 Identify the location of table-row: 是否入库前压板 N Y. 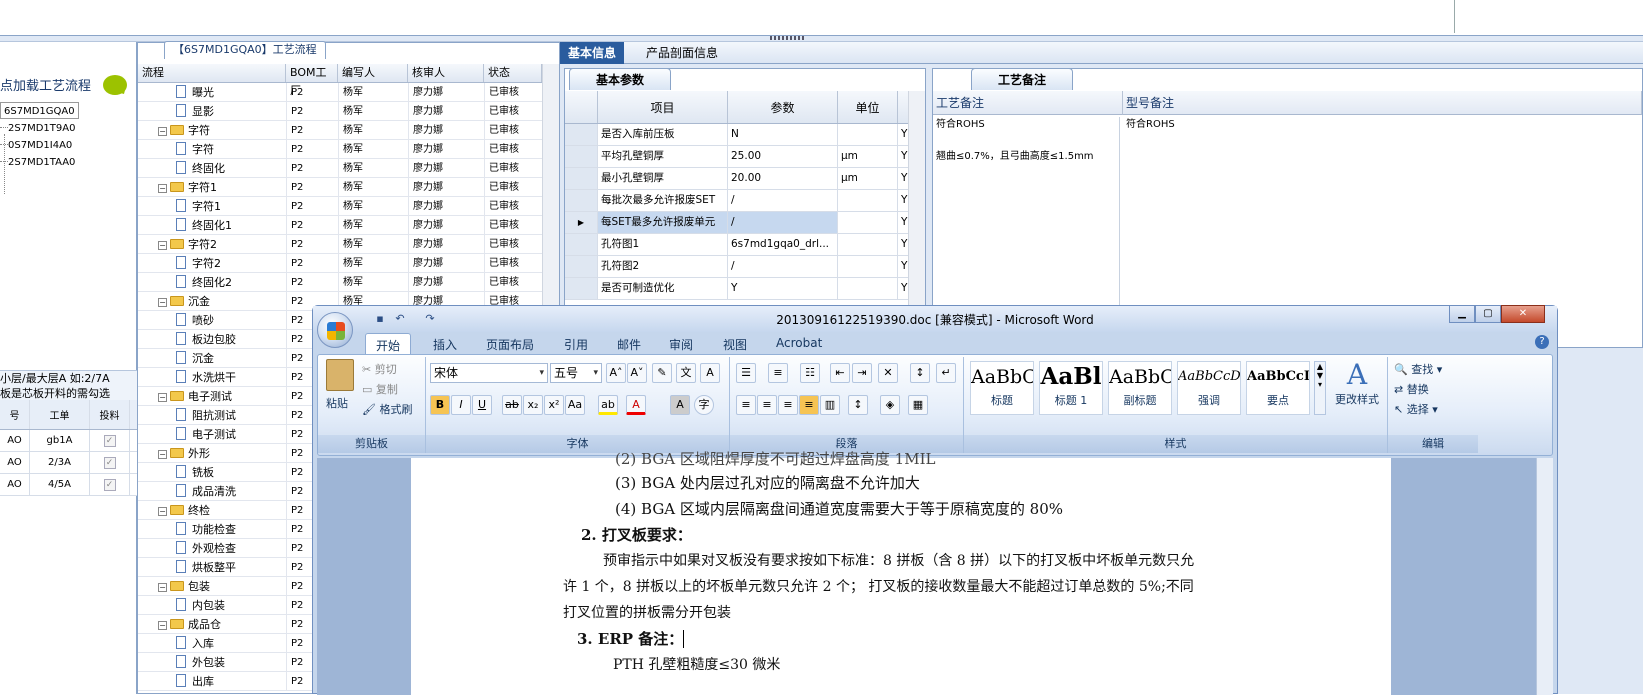
(745, 135).